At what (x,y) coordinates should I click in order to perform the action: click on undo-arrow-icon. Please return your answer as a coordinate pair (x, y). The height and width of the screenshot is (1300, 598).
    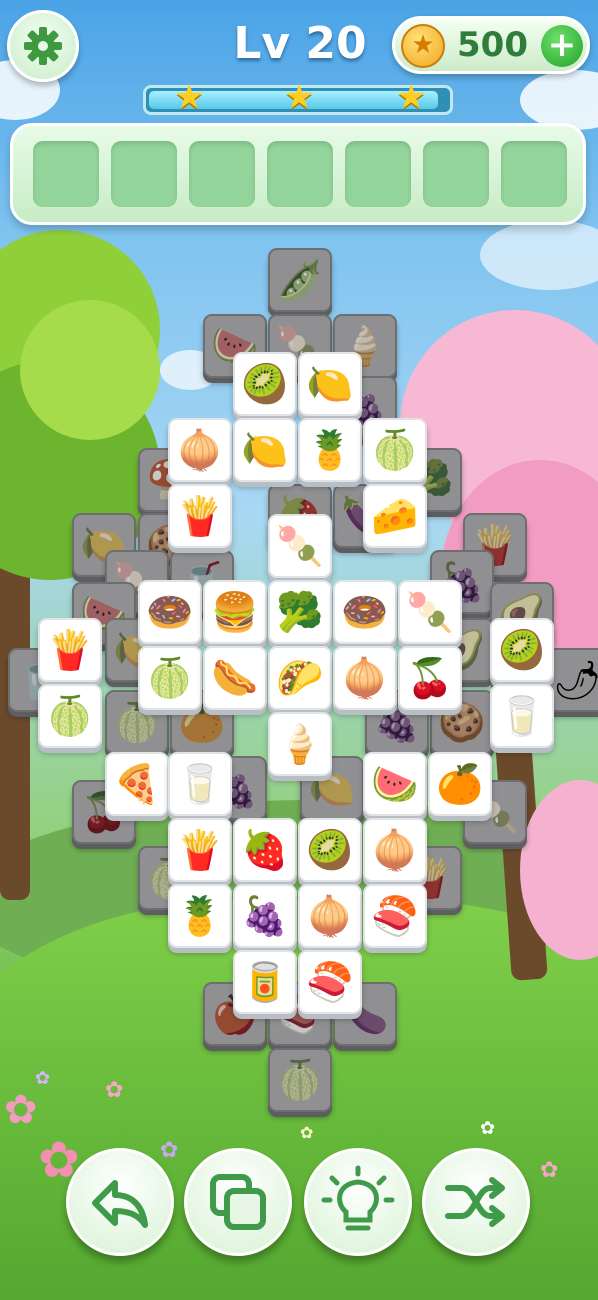
    Looking at the image, I should click on (120, 1204).